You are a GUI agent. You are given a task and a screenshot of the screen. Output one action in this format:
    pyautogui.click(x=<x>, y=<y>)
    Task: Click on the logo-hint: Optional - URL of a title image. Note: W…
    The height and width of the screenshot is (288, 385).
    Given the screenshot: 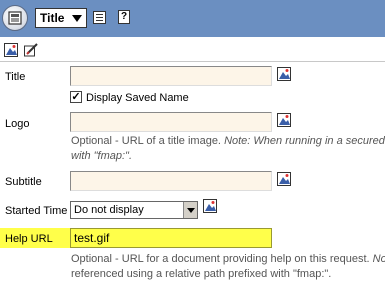 What is the action you would take?
    pyautogui.click(x=228, y=149)
    